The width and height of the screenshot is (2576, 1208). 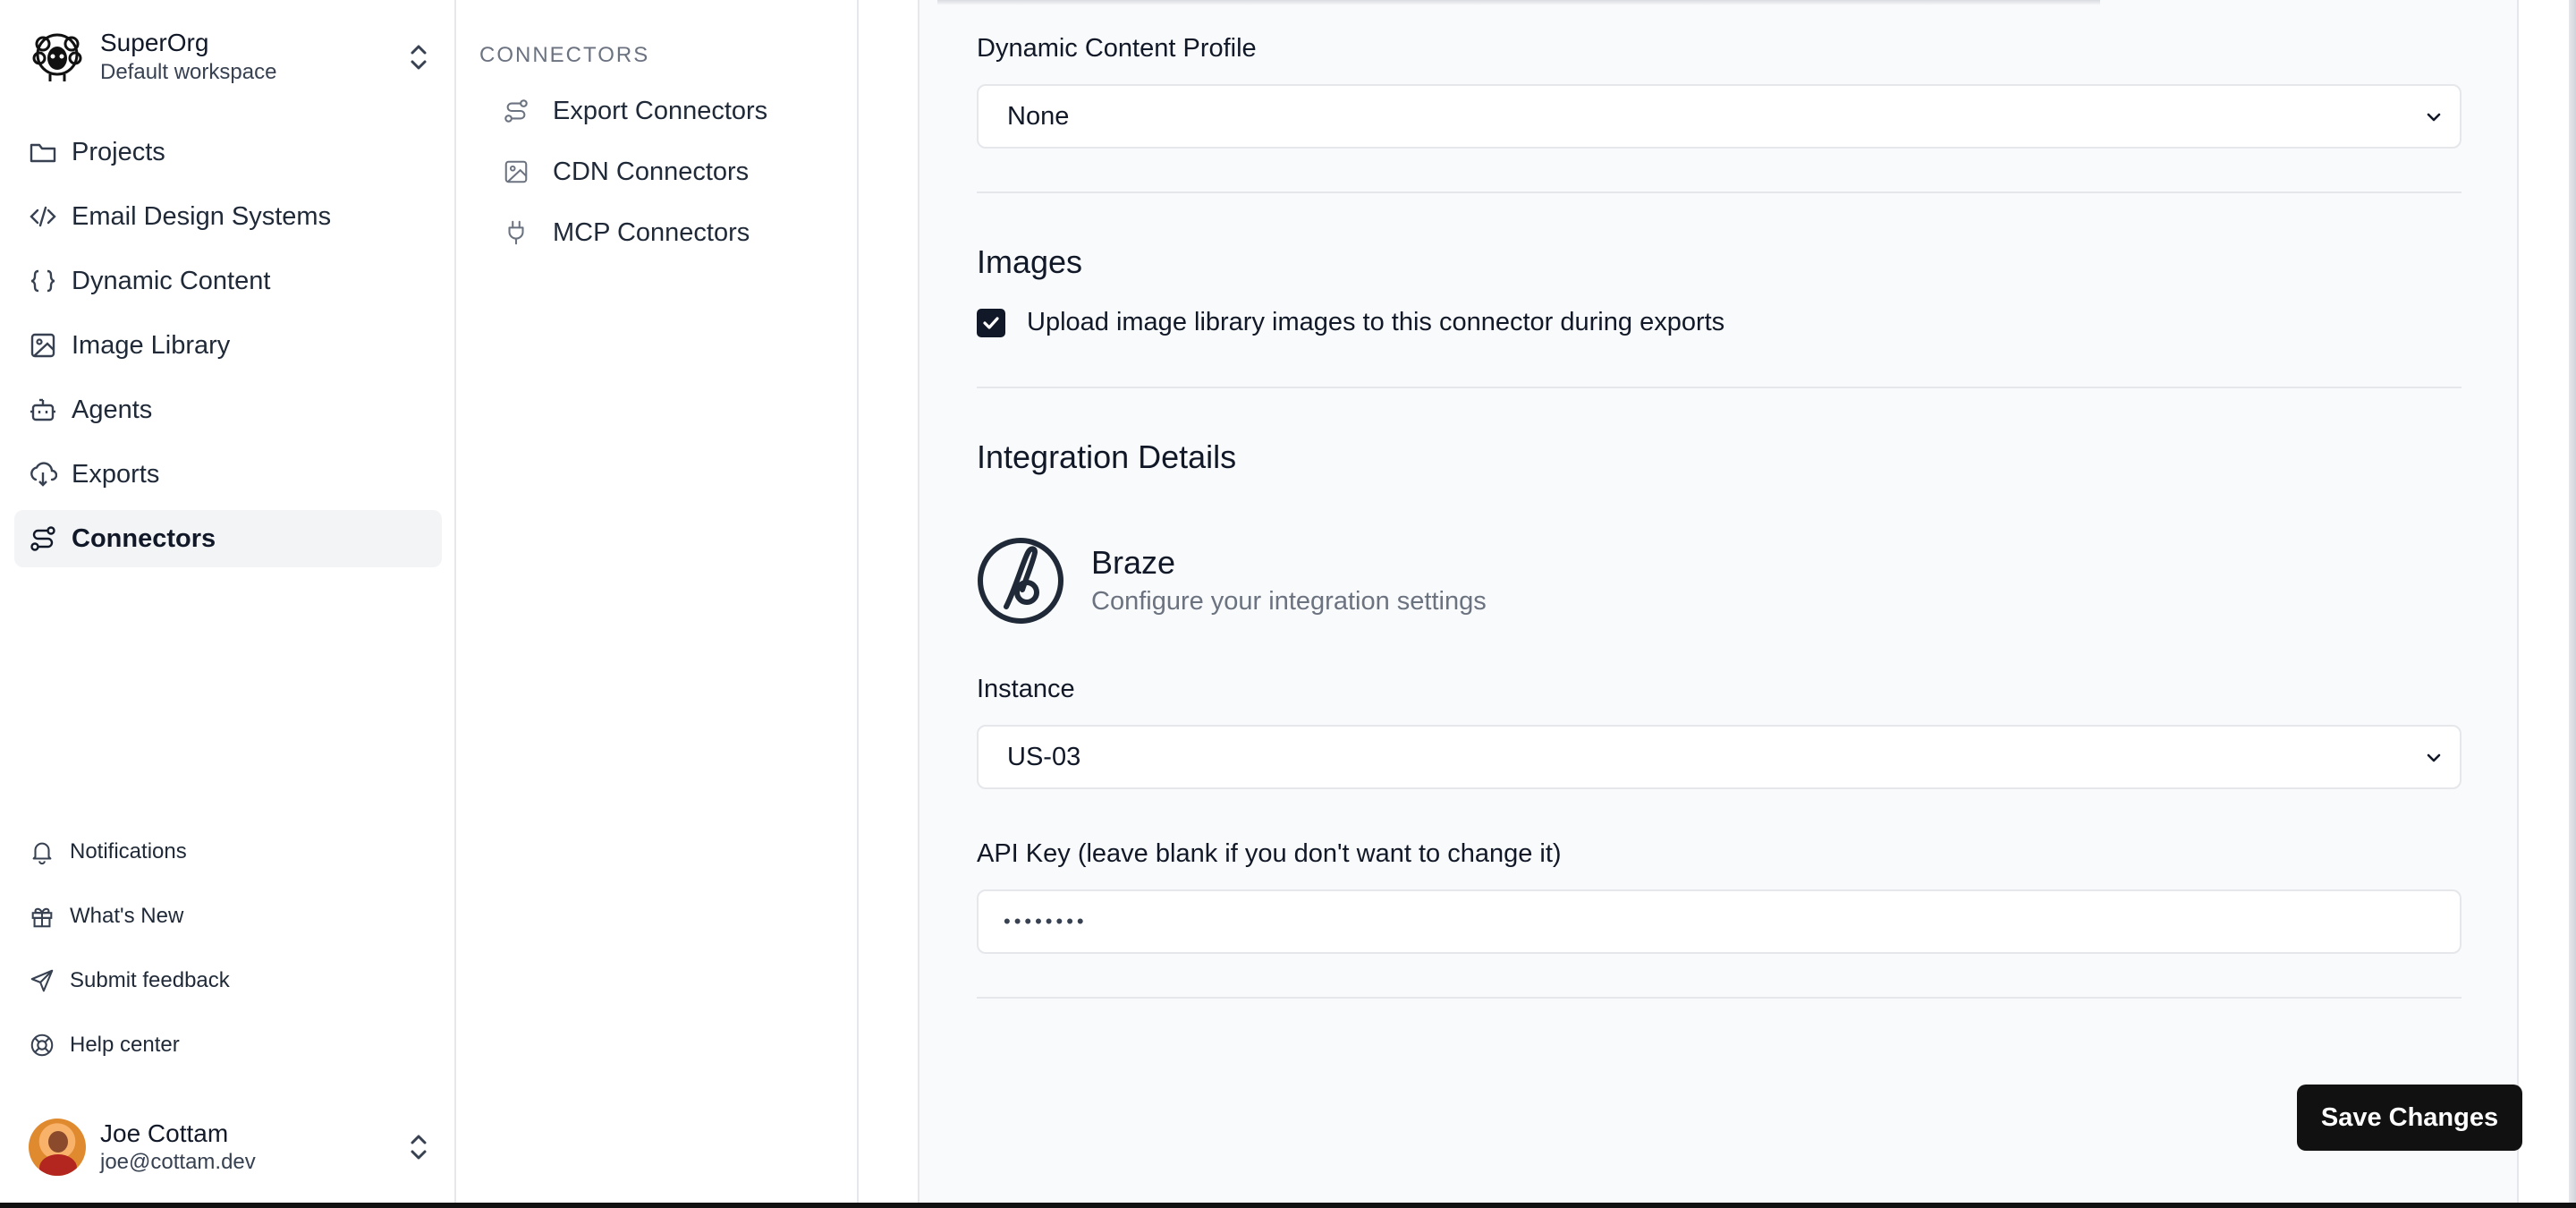 I want to click on save-changes-button: Save Changes, so click(x=2409, y=1118).